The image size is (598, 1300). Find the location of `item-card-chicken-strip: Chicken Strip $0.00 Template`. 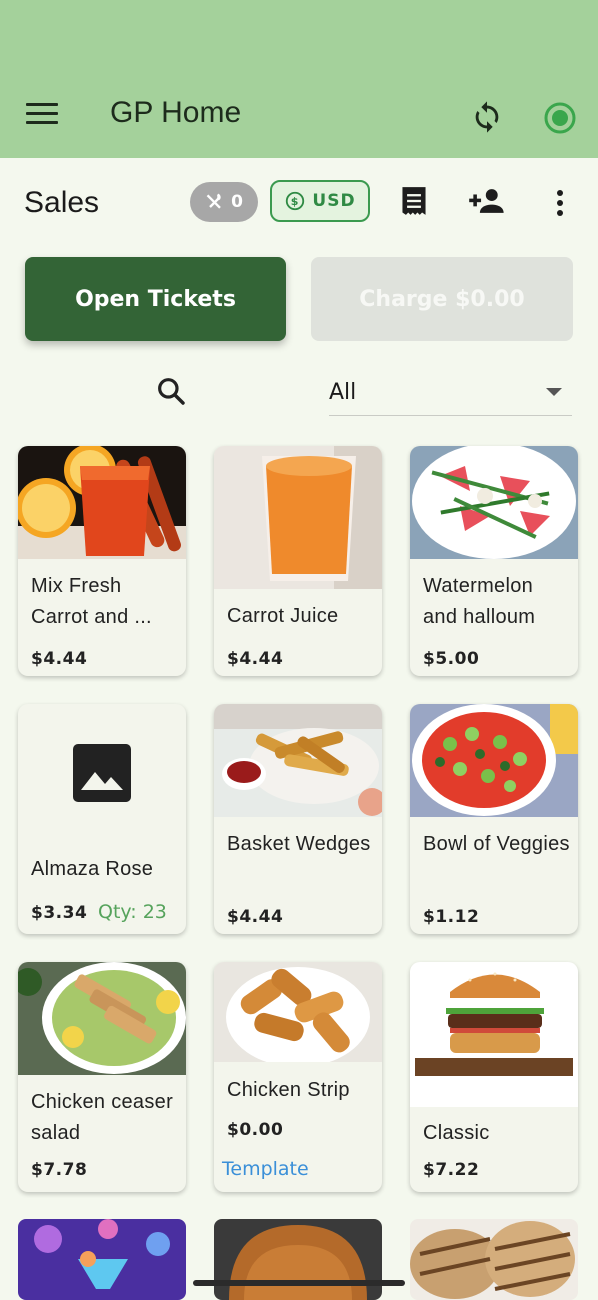

item-card-chicken-strip: Chicken Strip $0.00 Template is located at coordinates (298, 1077).